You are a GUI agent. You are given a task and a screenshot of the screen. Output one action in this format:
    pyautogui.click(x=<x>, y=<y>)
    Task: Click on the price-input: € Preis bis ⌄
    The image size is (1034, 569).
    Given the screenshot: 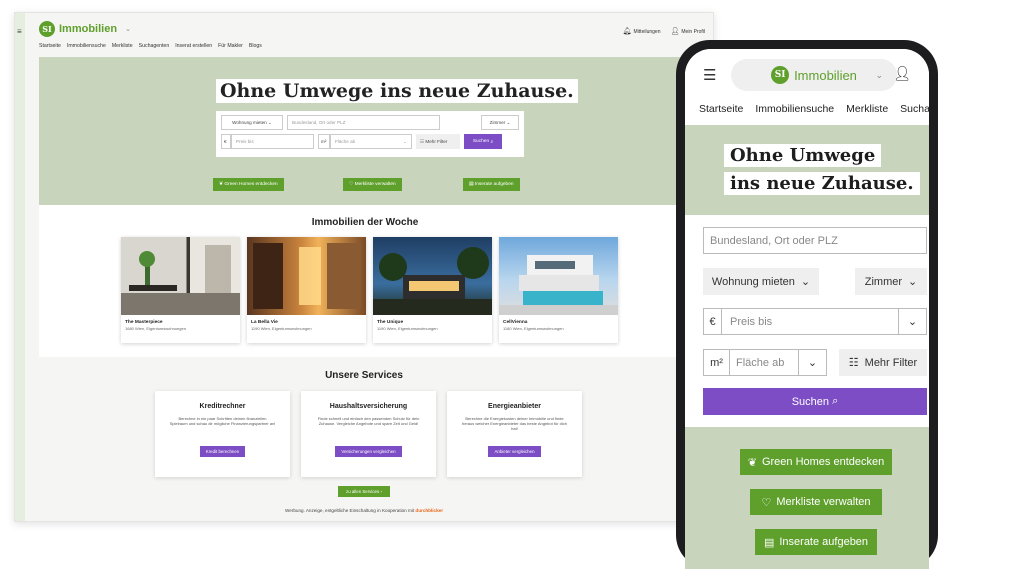 What is the action you would take?
    pyautogui.click(x=815, y=321)
    